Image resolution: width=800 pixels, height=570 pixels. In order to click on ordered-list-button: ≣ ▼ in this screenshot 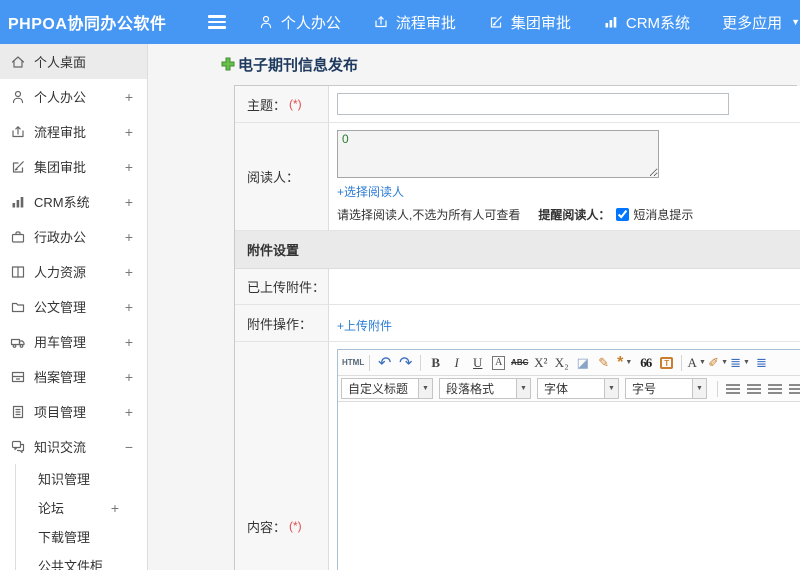, I will do `click(740, 363)`.